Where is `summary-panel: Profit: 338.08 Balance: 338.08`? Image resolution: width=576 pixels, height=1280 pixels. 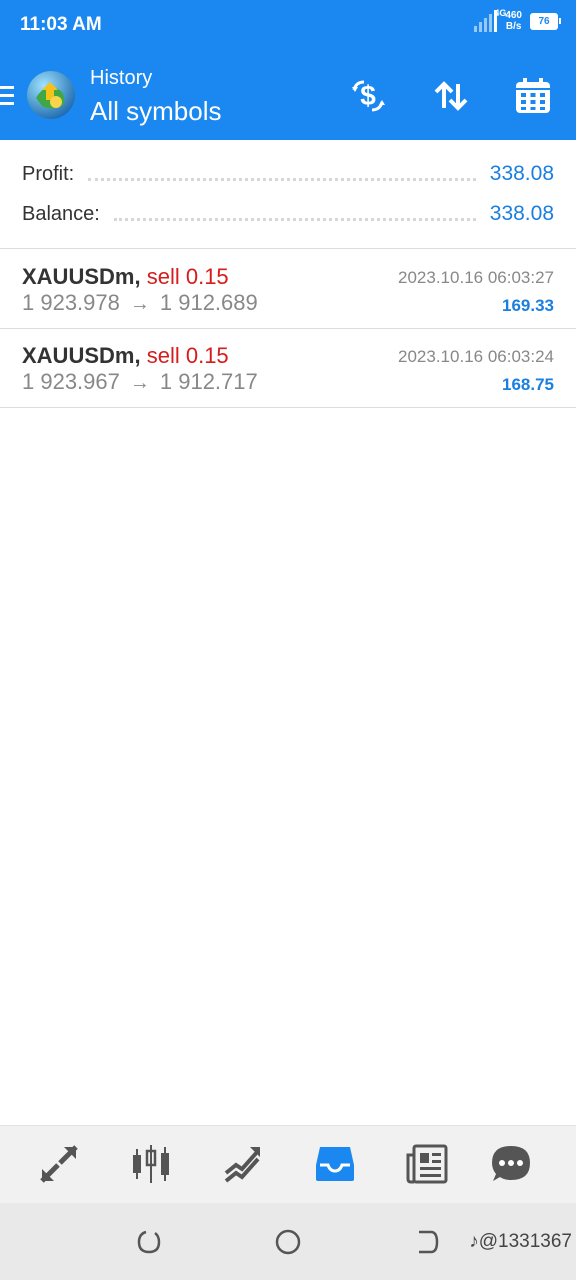 summary-panel: Profit: 338.08 Balance: 338.08 is located at coordinates (288, 194).